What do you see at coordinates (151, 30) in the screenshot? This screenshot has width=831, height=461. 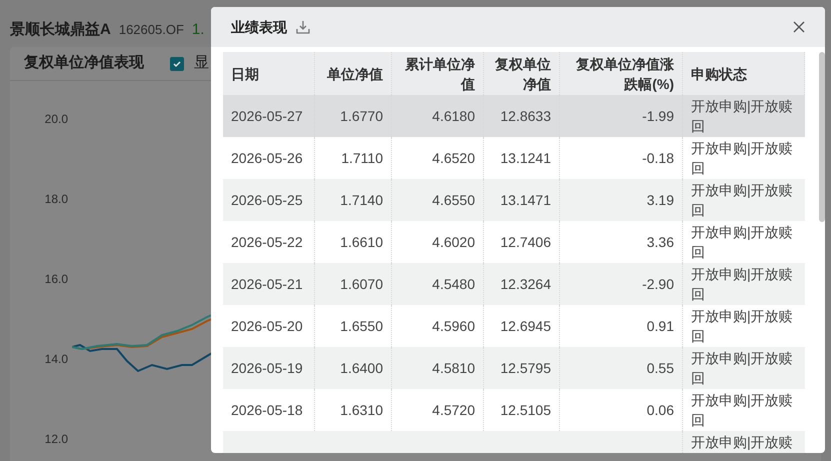 I see `fund-code: 162605.OF` at bounding box center [151, 30].